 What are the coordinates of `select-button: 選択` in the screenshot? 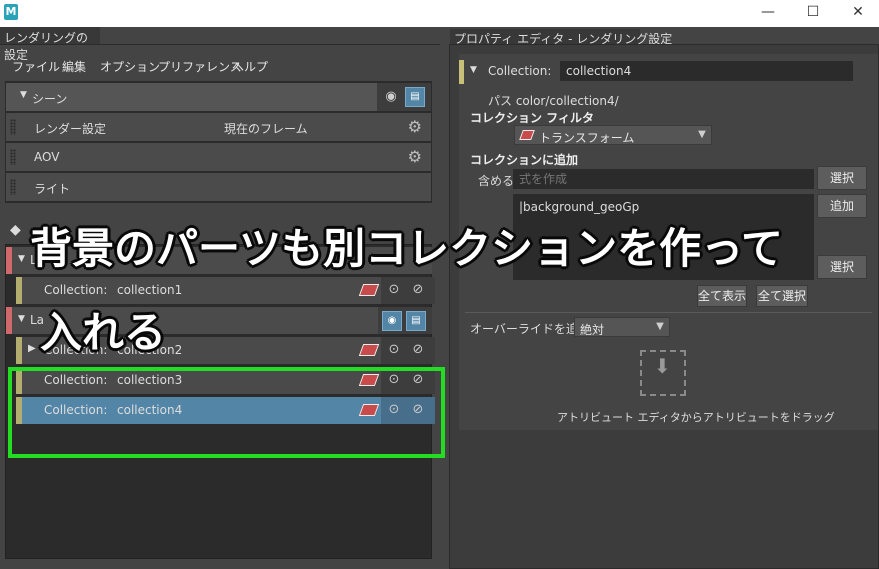 It's located at (842, 178).